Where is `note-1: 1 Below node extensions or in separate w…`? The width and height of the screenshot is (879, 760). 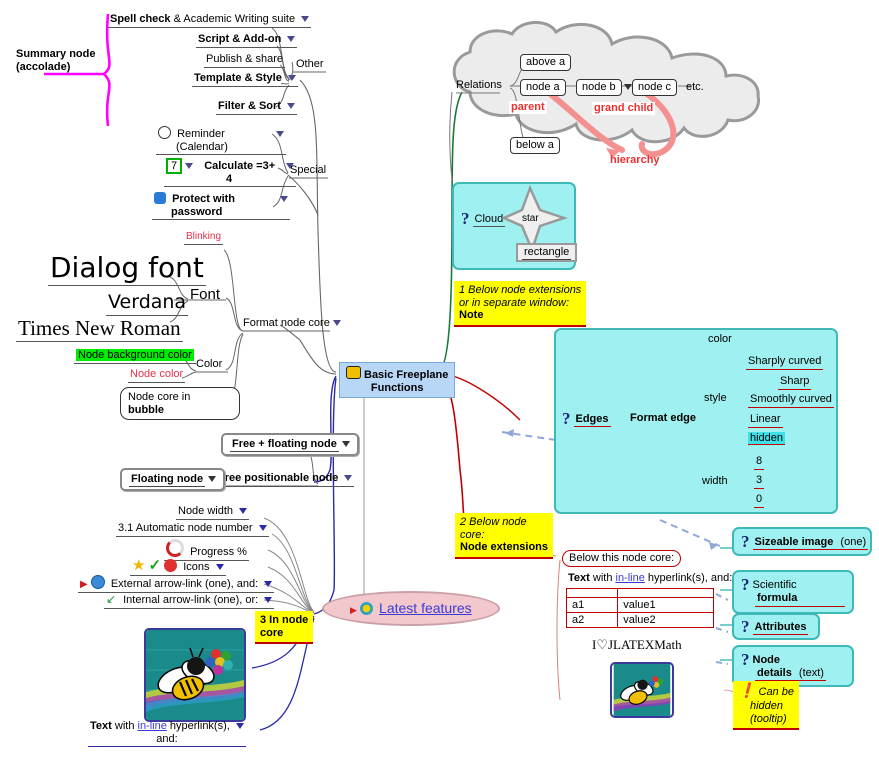
note-1: 1 Below node extensions or in separate w… is located at coordinates (520, 304).